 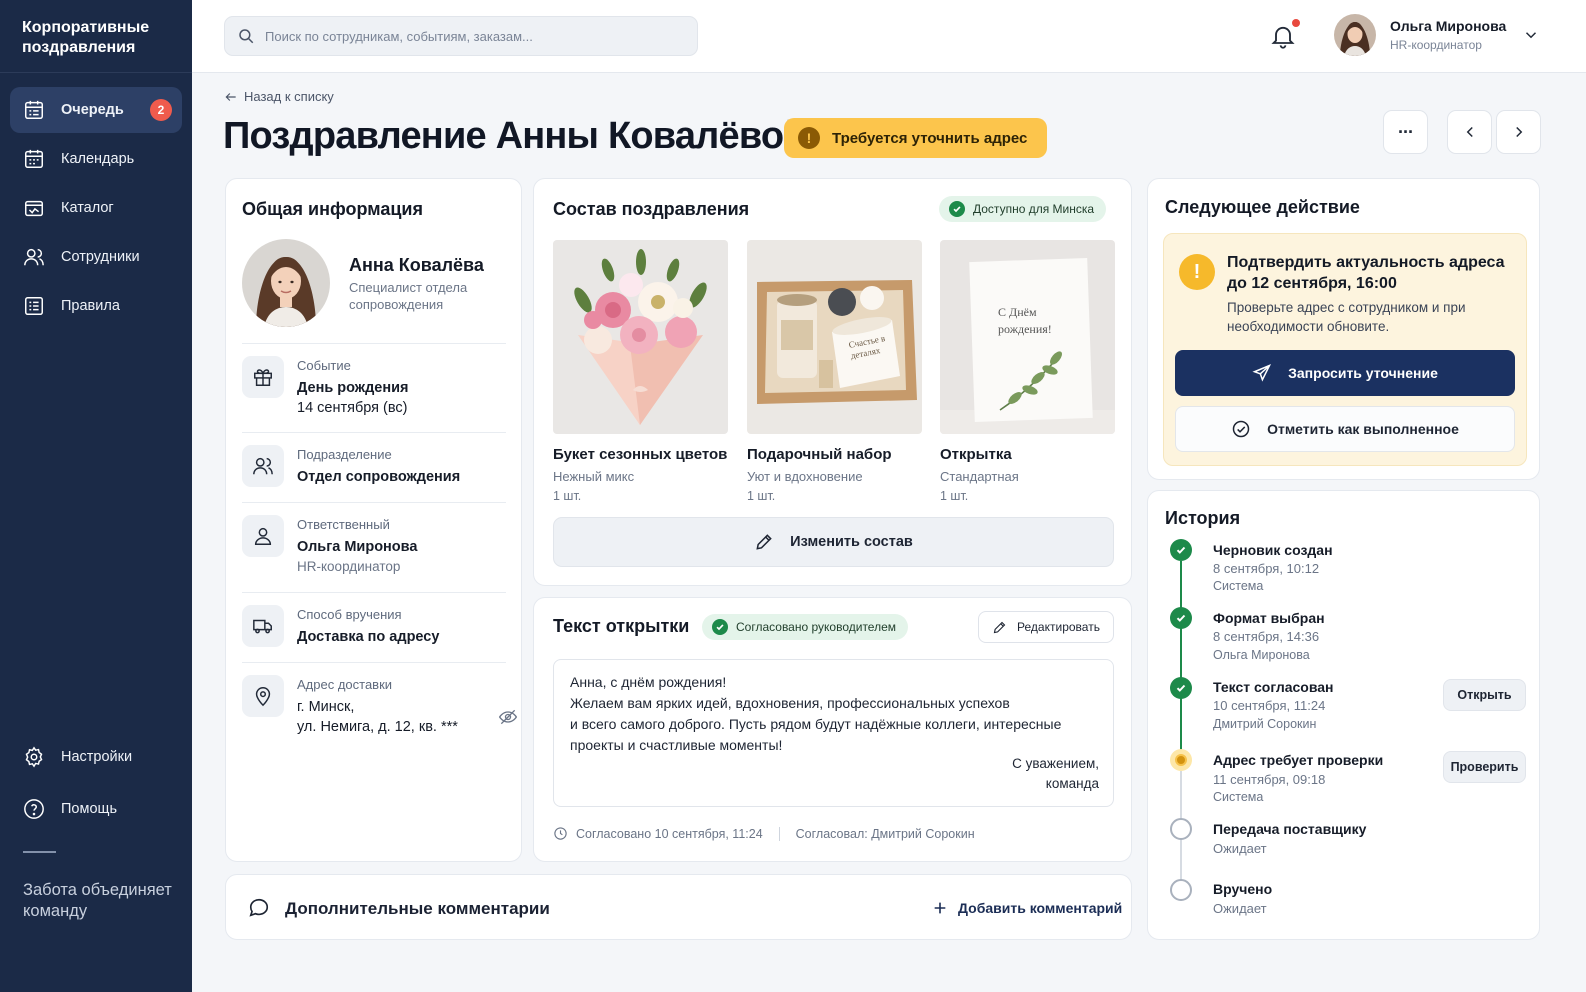 What do you see at coordinates (1265, 724) in the screenshot?
I see `history-item-author: Дмитрий Сорокин` at bounding box center [1265, 724].